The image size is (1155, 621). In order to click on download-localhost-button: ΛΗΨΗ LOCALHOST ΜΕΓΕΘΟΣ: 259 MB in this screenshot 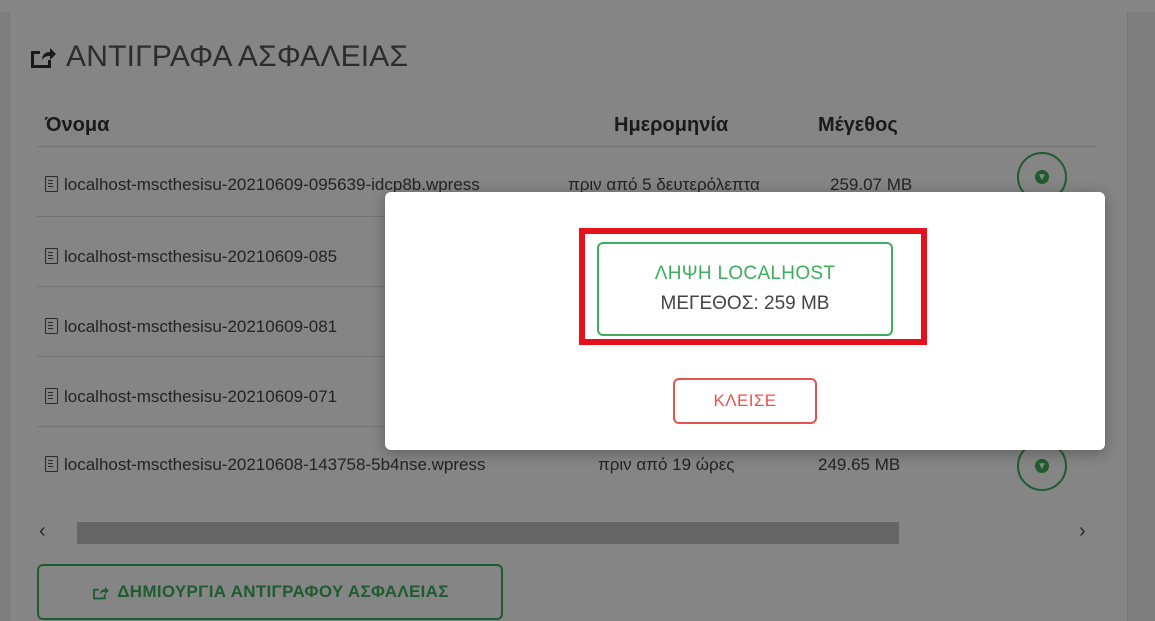, I will do `click(745, 289)`.